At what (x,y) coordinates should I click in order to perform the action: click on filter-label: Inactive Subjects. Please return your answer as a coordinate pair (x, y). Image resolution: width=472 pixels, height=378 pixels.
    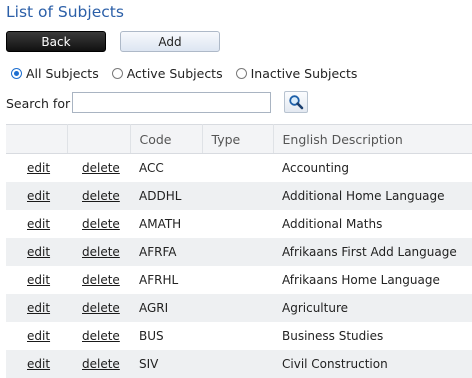
    Looking at the image, I should click on (304, 73).